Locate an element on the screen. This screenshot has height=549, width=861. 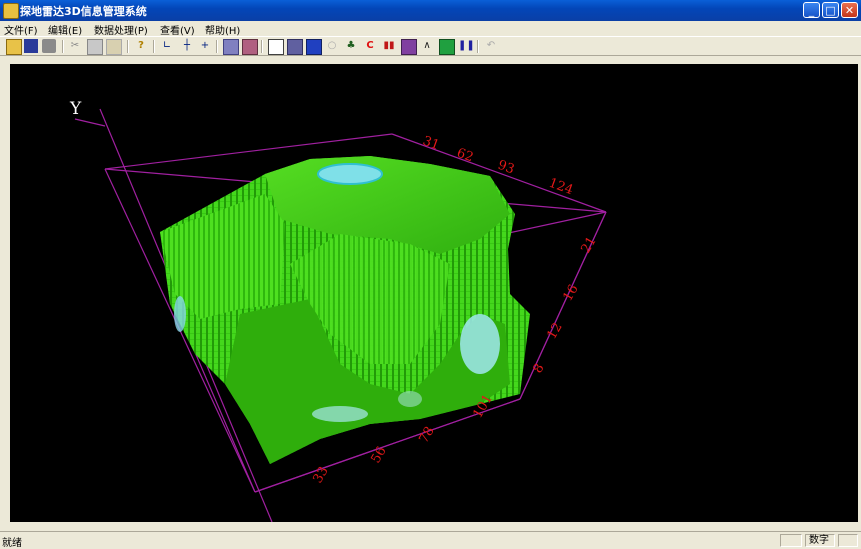
circle-icon: ○ is located at coordinates (332, 46).